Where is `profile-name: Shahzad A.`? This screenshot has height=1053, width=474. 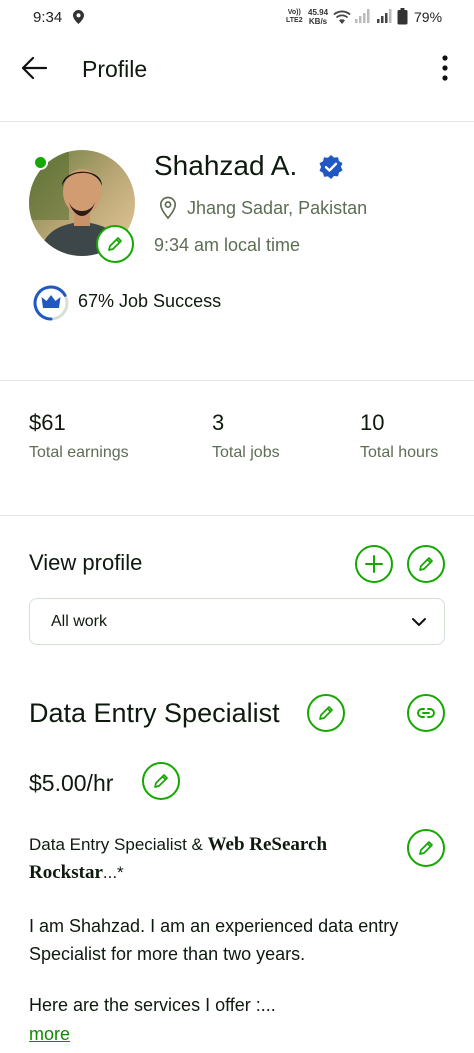 profile-name: Shahzad A. is located at coordinates (226, 165).